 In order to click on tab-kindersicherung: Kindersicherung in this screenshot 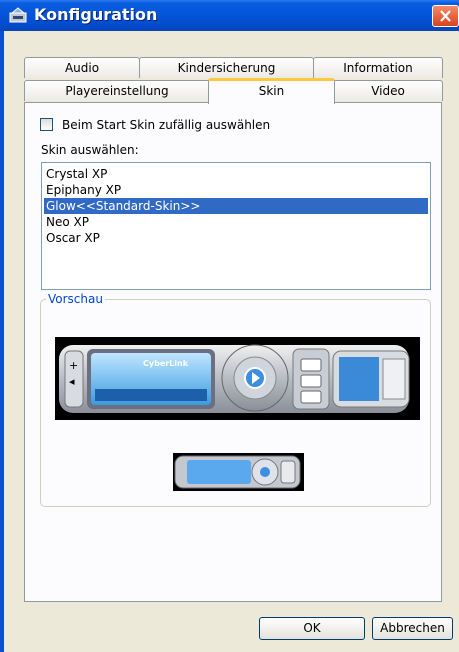, I will do `click(226, 67)`.